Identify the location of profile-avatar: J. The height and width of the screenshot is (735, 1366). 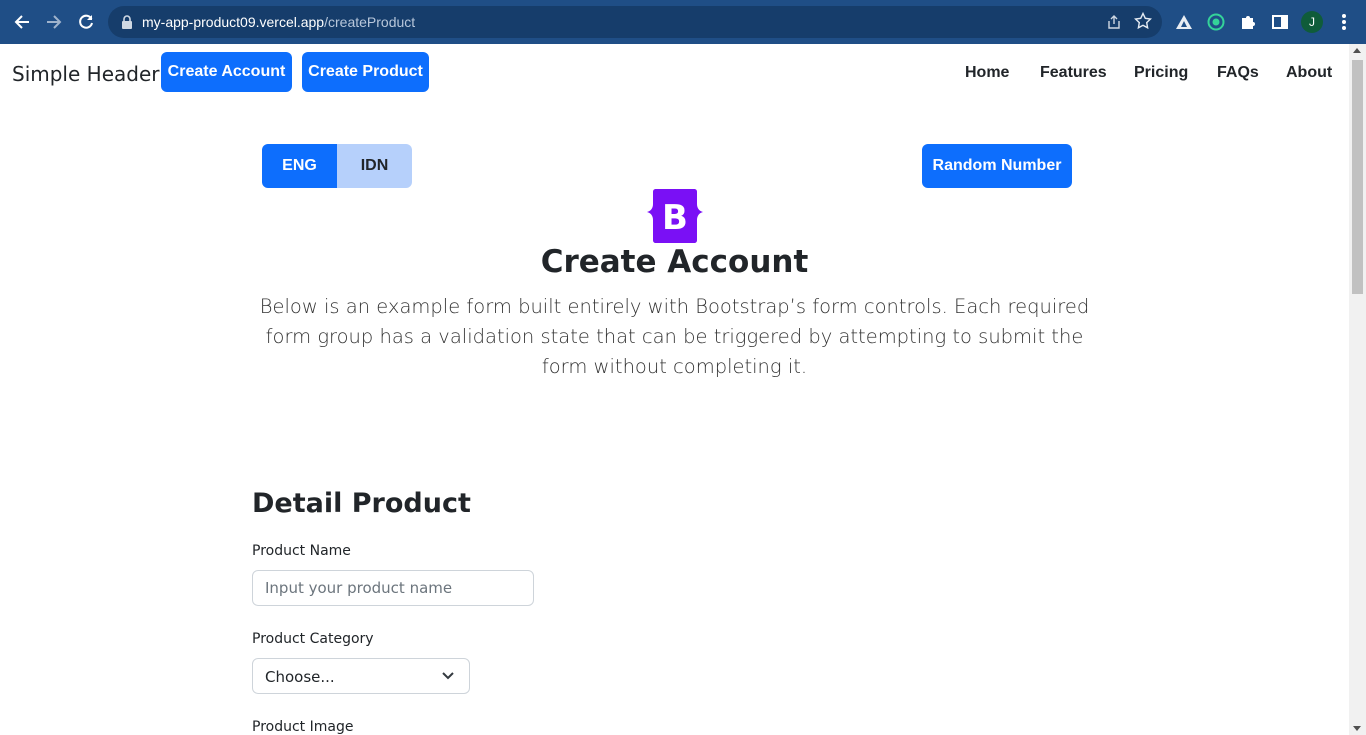
(1312, 22).